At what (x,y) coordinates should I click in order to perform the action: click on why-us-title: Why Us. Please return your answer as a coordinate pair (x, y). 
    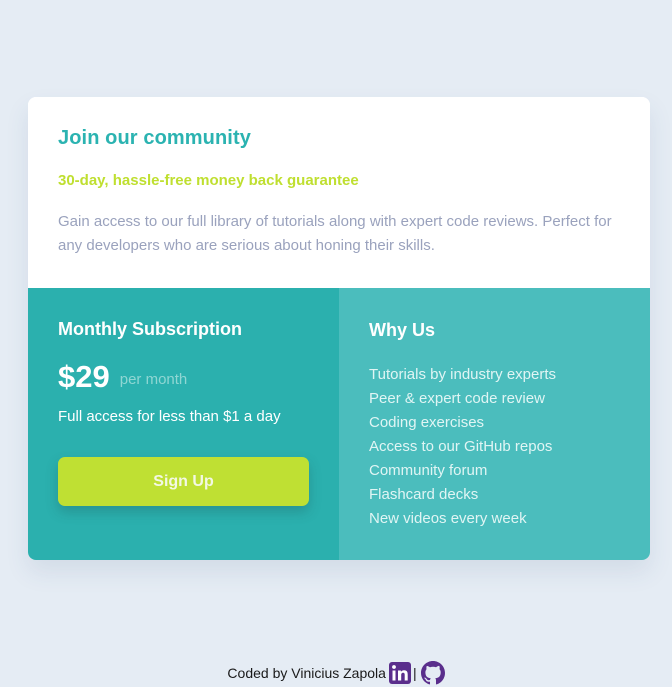
    Looking at the image, I should click on (402, 330).